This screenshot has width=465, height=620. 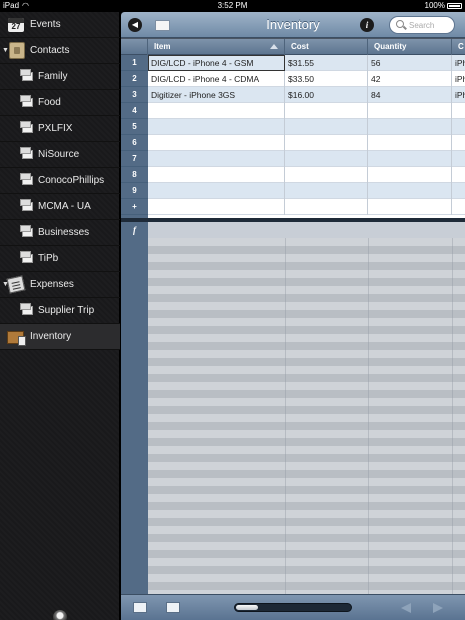 I want to click on table-row: Digitizer - iPhone 3GS $16.00 84 iPh, so click(x=306, y=95).